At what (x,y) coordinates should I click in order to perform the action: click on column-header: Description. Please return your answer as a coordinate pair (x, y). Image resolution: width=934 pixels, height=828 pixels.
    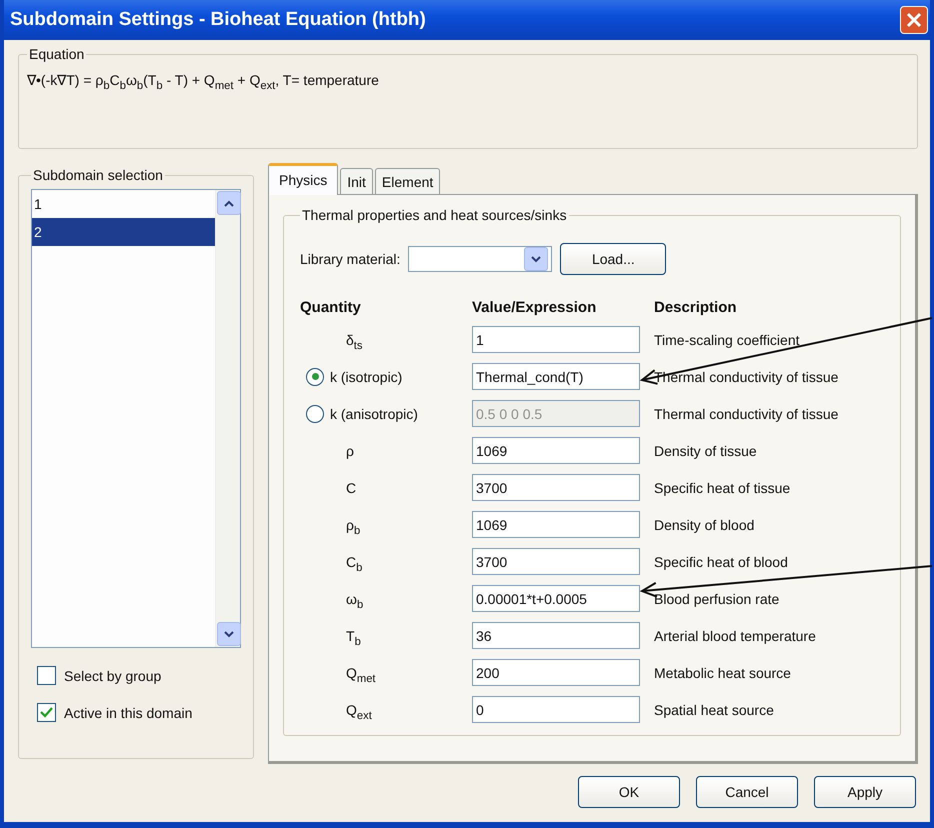
    Looking at the image, I should click on (696, 307).